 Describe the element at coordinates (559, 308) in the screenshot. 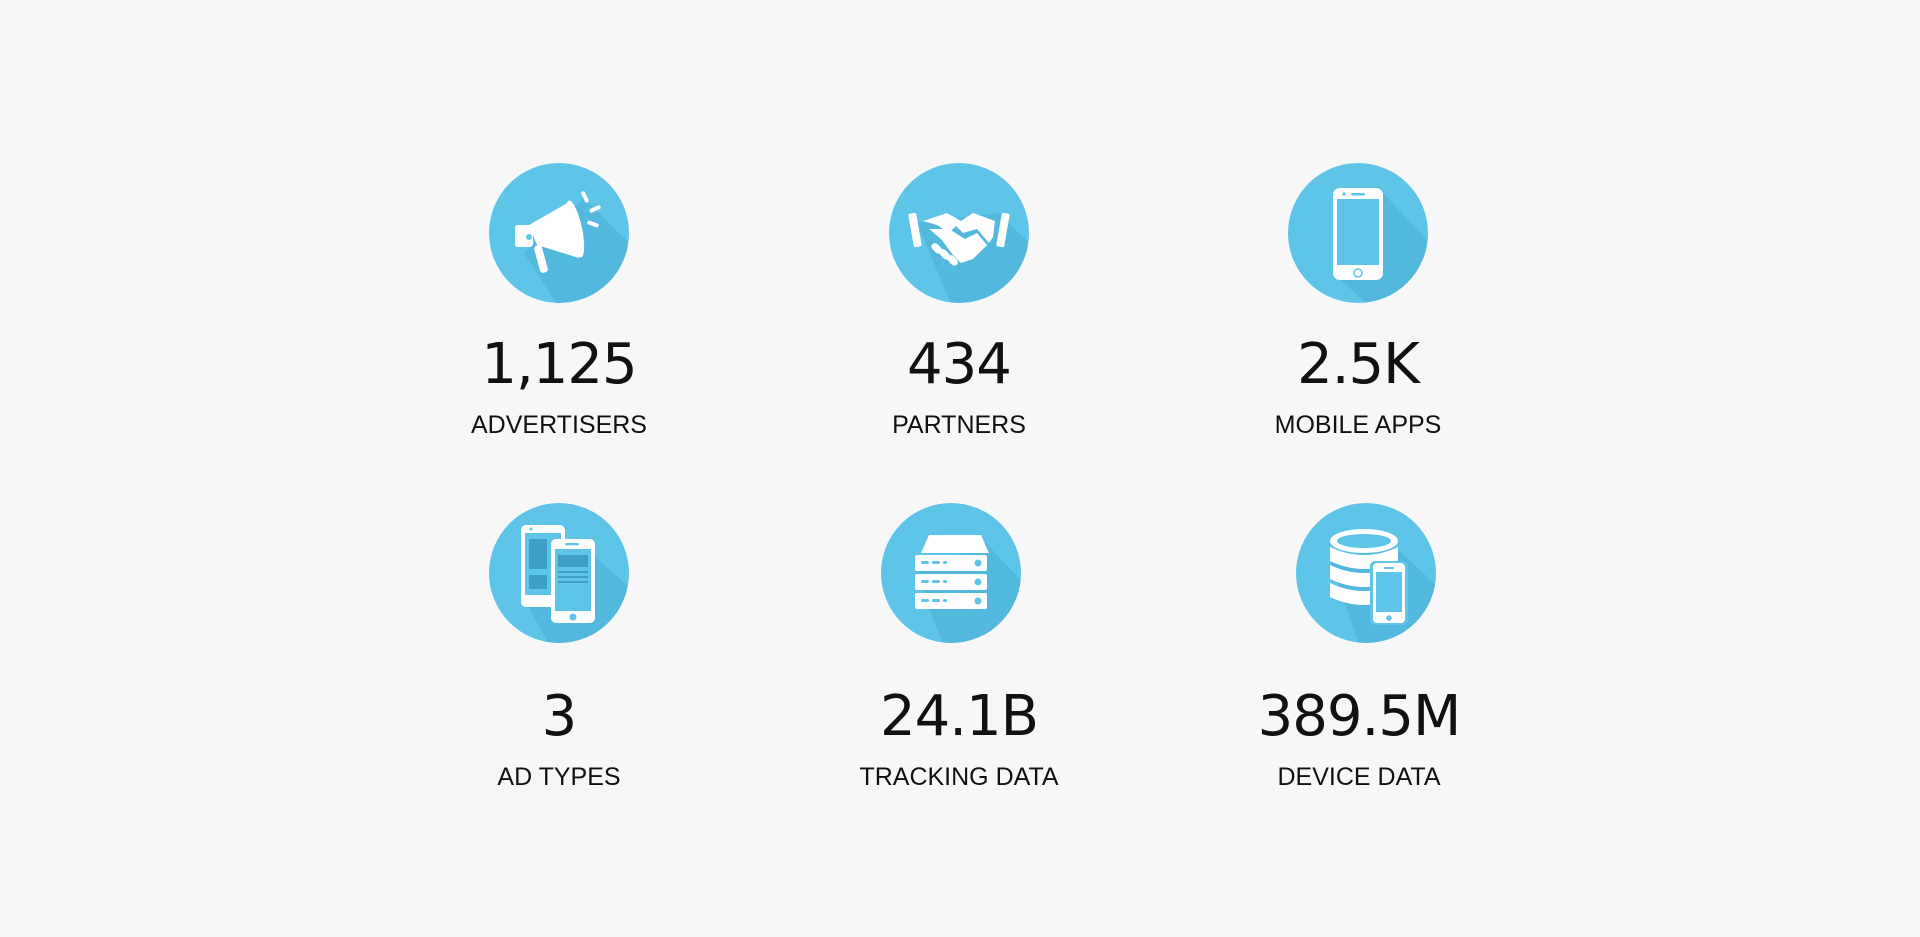

I see `stat-advertisers: 1,125 ADVERTISERS` at that location.